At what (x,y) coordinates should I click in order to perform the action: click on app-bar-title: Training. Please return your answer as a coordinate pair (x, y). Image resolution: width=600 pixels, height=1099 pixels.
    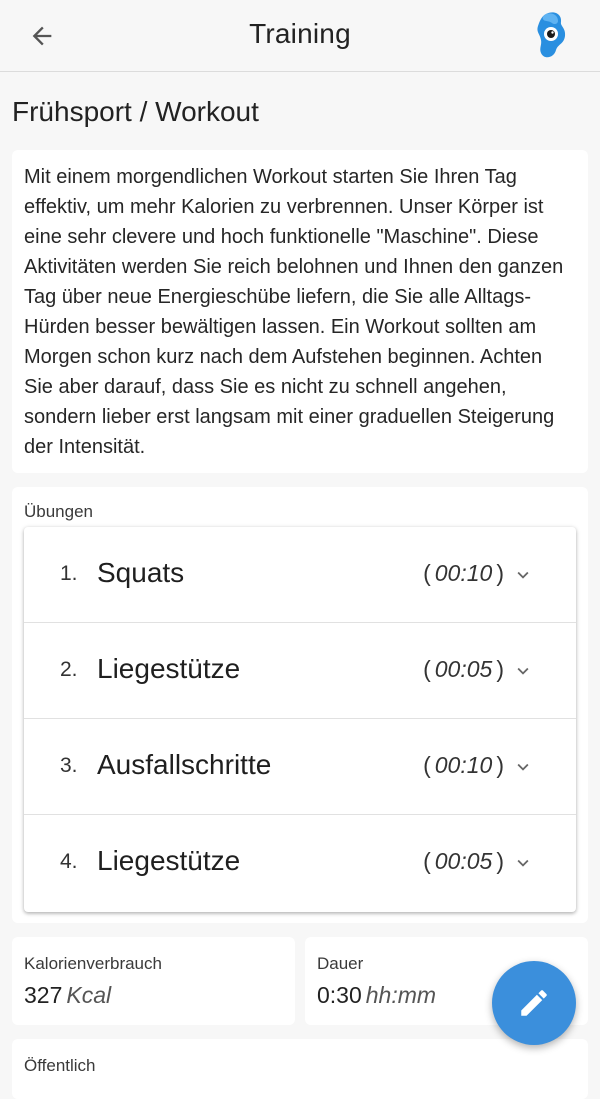
    Looking at the image, I should click on (300, 33).